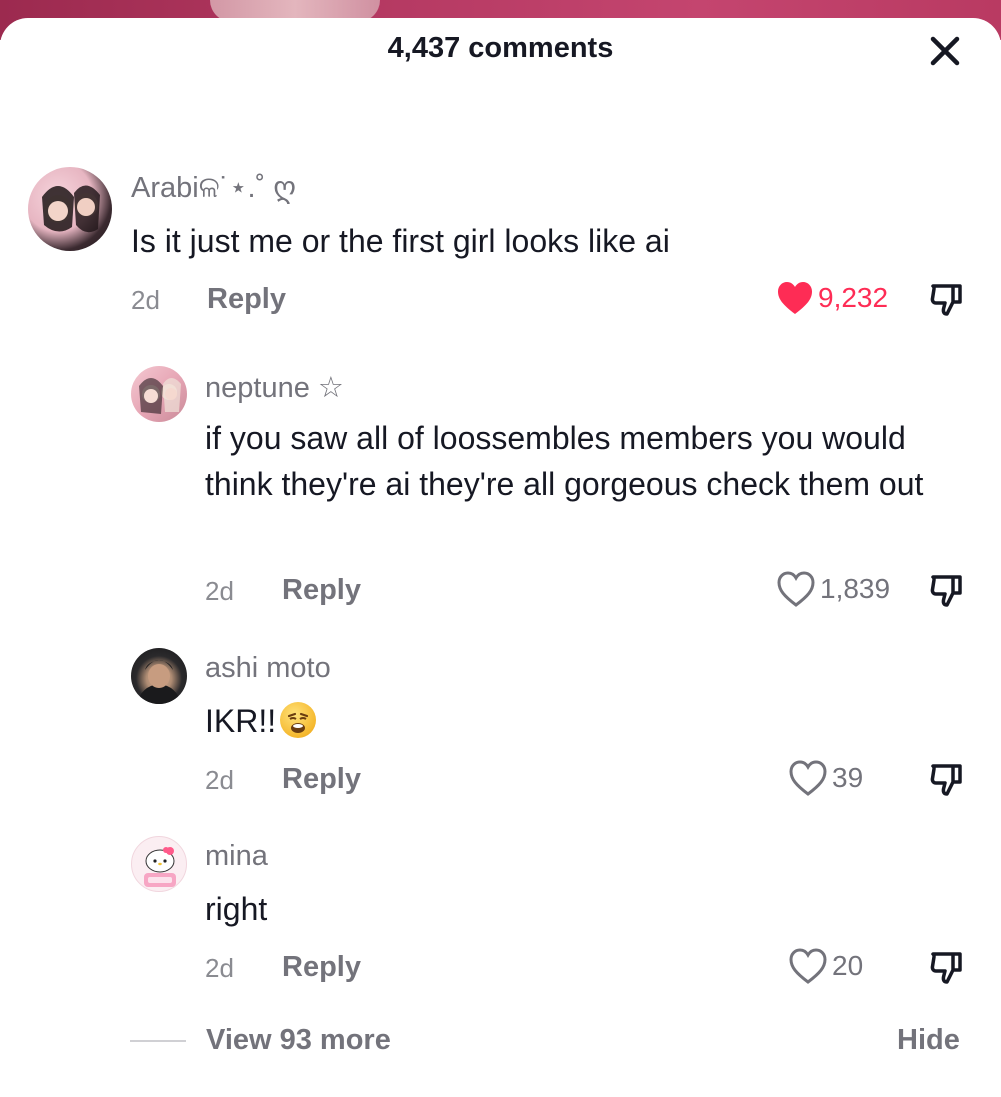 This screenshot has height=1097, width=1001. What do you see at coordinates (268, 668) in the screenshot?
I see `comment-username: ashi moto` at bounding box center [268, 668].